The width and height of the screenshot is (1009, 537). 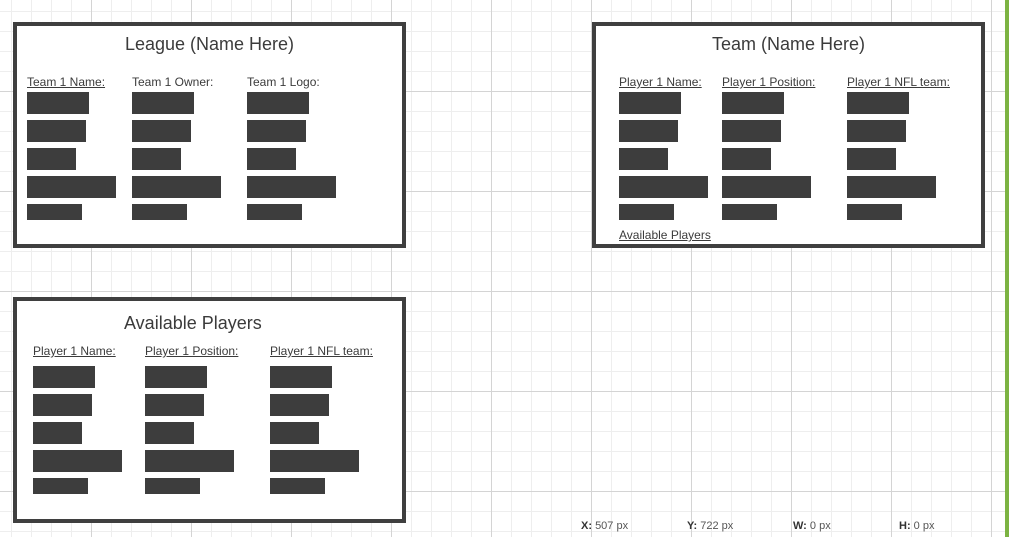 I want to click on league-col-team-name-label: Team 1 Name:, so click(x=66, y=82).